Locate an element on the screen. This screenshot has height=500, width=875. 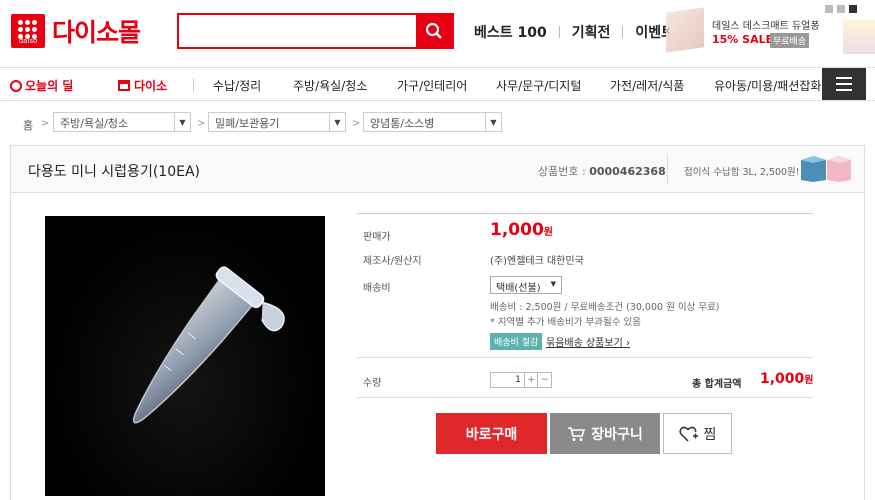
plus-icon: + is located at coordinates (530, 380).